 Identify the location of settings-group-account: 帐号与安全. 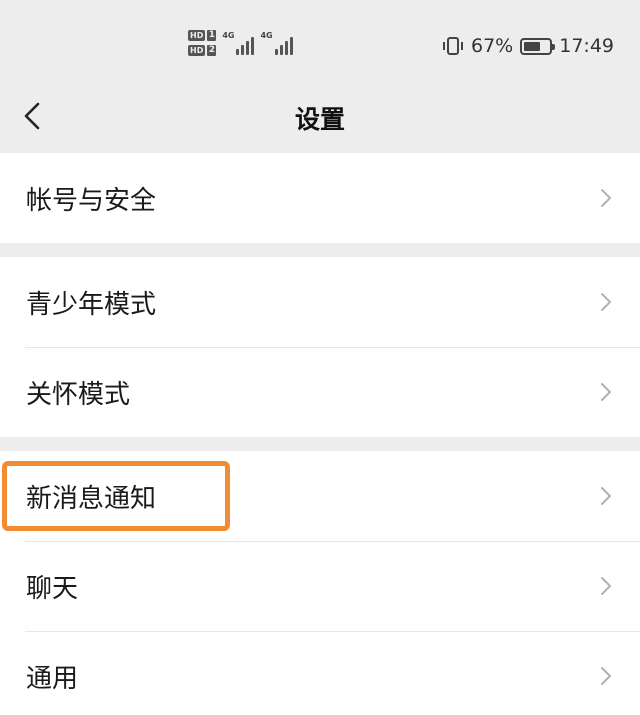
(320, 198).